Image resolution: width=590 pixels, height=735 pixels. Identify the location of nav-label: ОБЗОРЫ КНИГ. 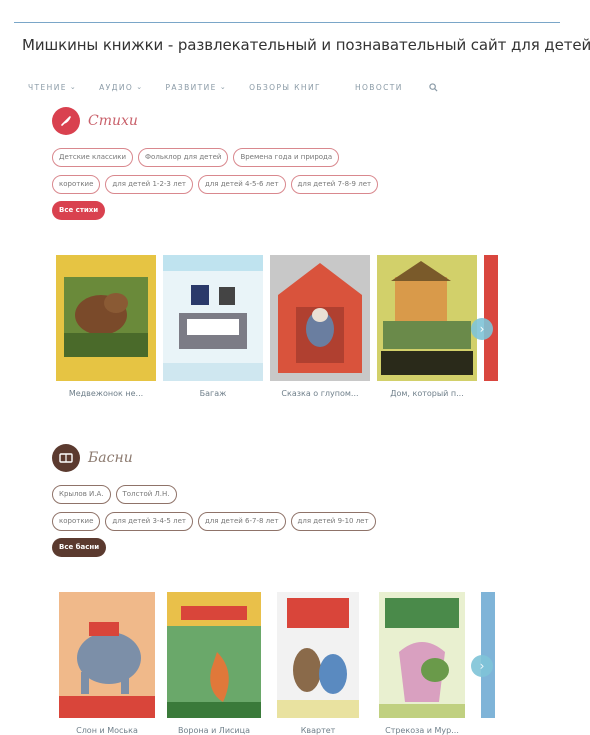
(285, 87).